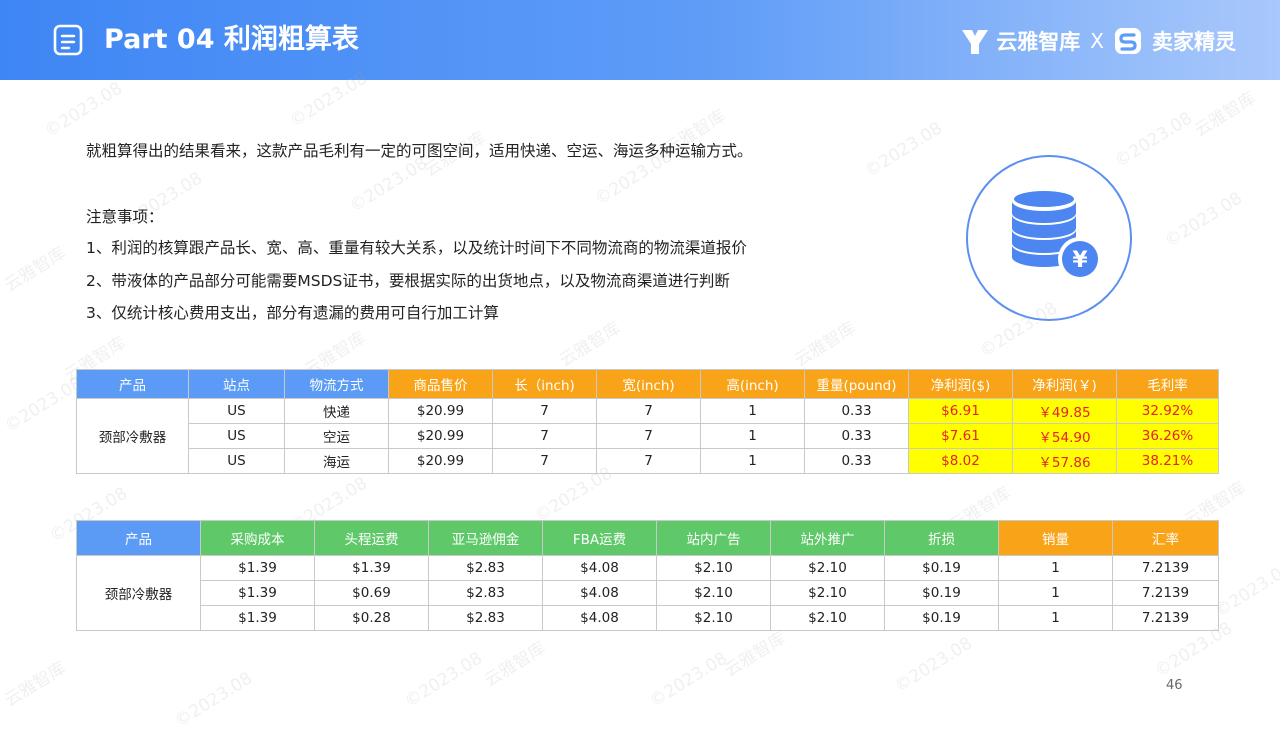  Describe the element at coordinates (1057, 236) in the screenshot. I see `money-coins-icon: ¥` at that location.